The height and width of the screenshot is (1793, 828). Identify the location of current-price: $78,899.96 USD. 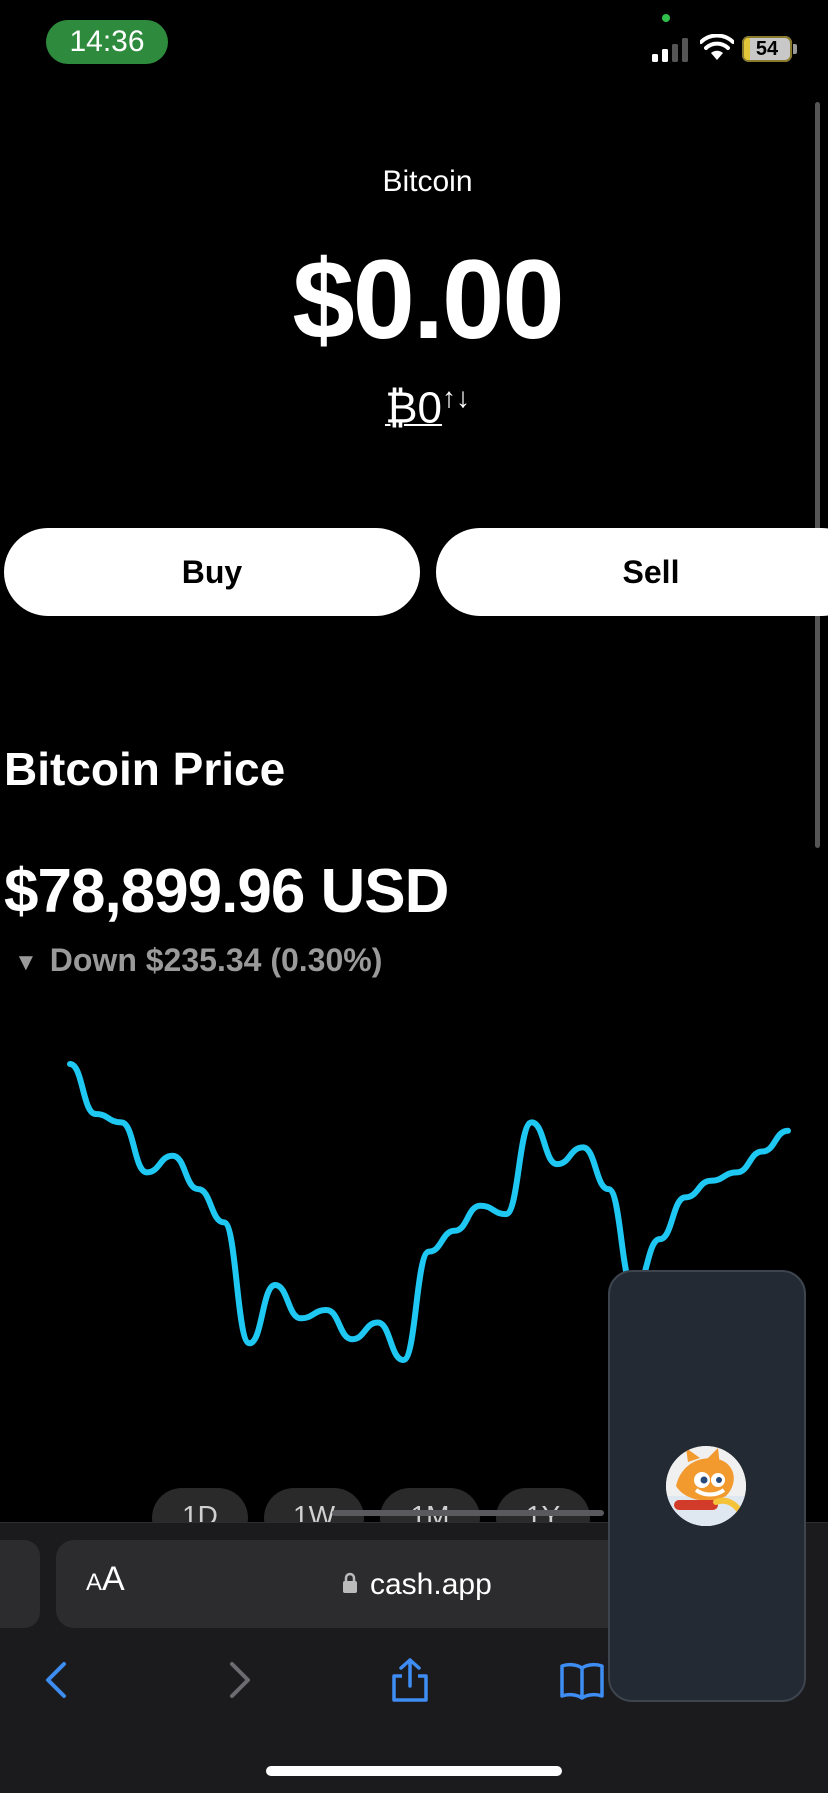
(226, 891).